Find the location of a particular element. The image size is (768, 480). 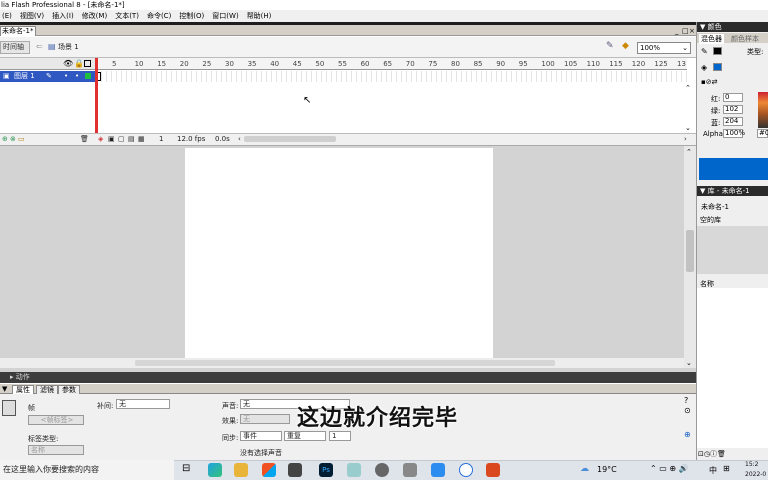

scroll-down-icon: ⌄ is located at coordinates (688, 128).